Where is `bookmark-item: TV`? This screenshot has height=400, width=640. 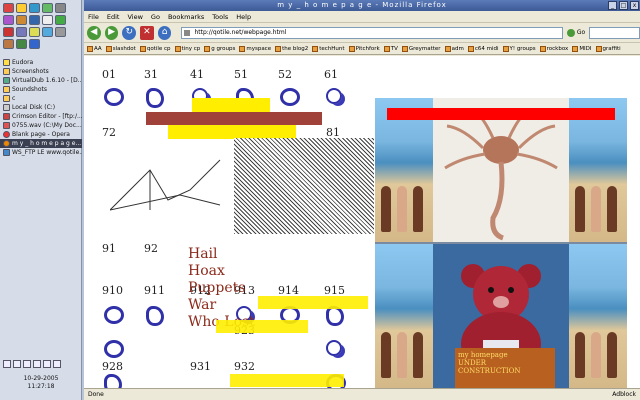 bookmark-item: TV is located at coordinates (390, 48).